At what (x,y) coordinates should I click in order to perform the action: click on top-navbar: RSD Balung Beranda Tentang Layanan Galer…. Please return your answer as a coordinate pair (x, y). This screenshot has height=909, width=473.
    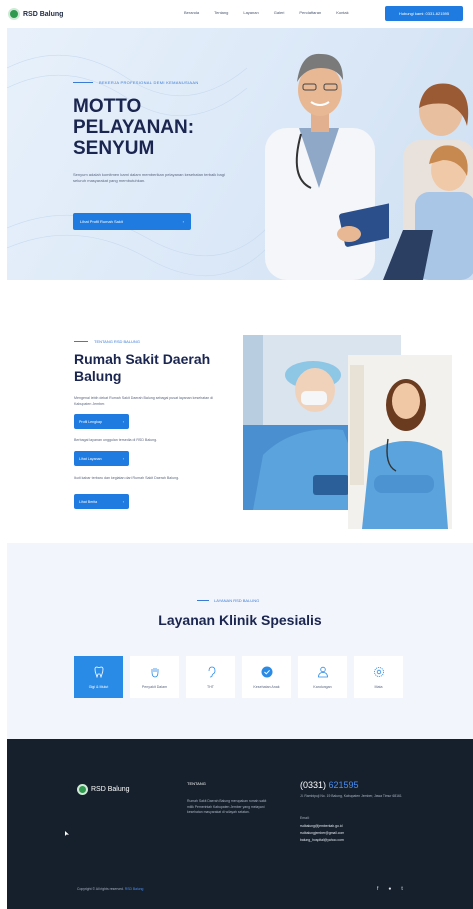
    Looking at the image, I should click on (236, 14).